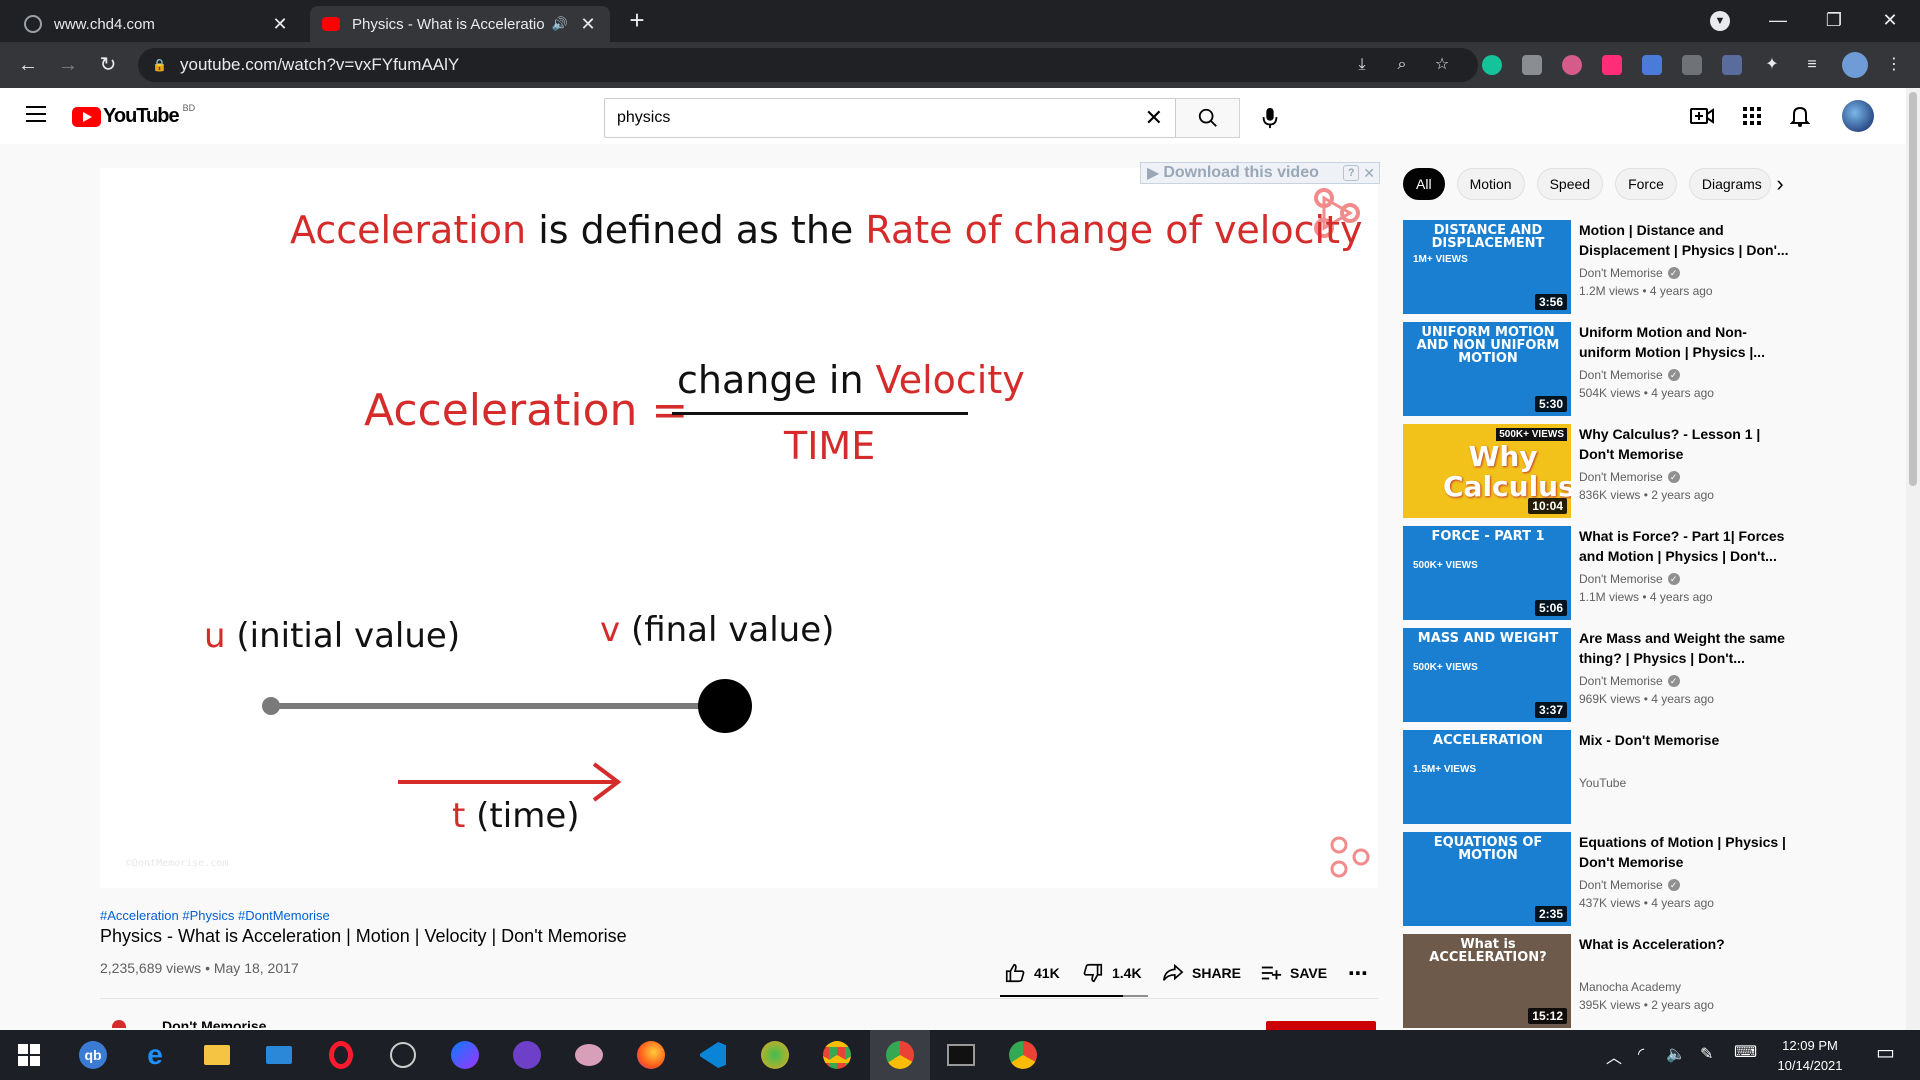 Image resolution: width=1920 pixels, height=1080 pixels. Describe the element at coordinates (837, 1055) in the screenshot. I see `chrome-icon` at that location.